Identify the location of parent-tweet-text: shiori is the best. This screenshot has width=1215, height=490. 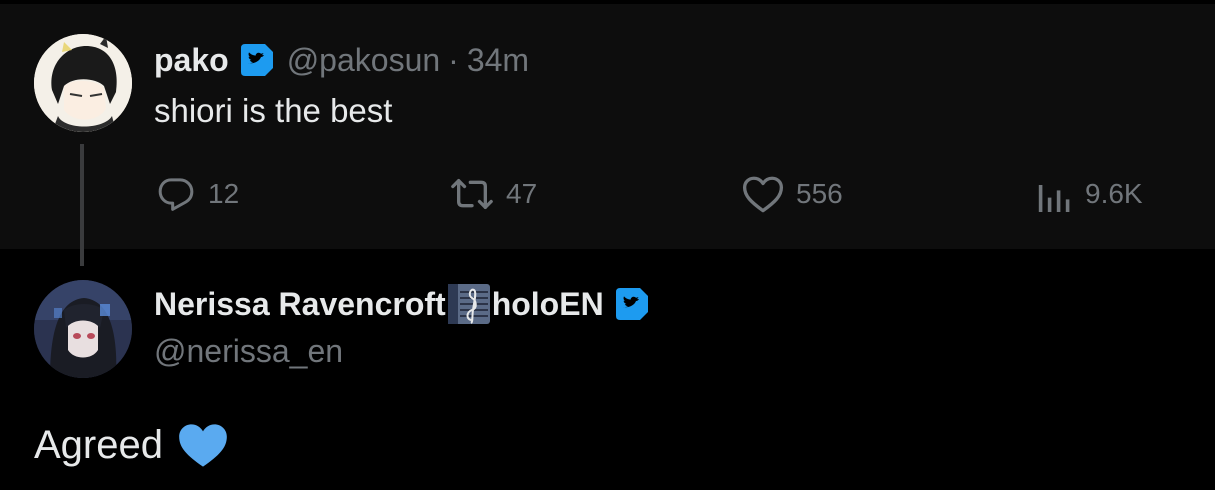
(273, 110).